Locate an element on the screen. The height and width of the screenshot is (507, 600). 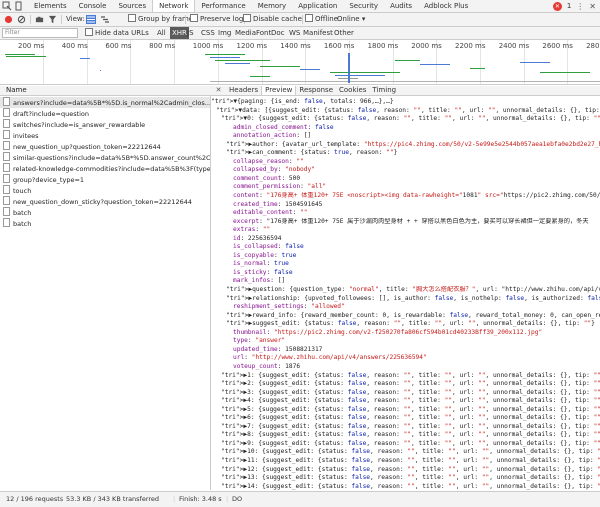
filter-input: Filter is located at coordinates (40, 33).